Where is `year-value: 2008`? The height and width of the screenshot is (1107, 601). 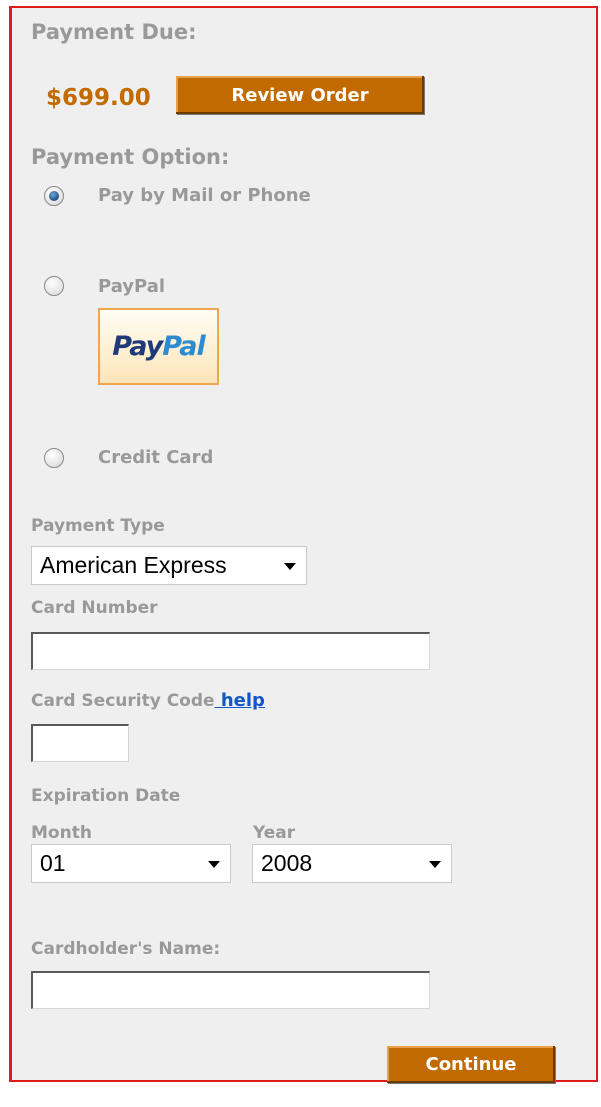
year-value: 2008 is located at coordinates (287, 863).